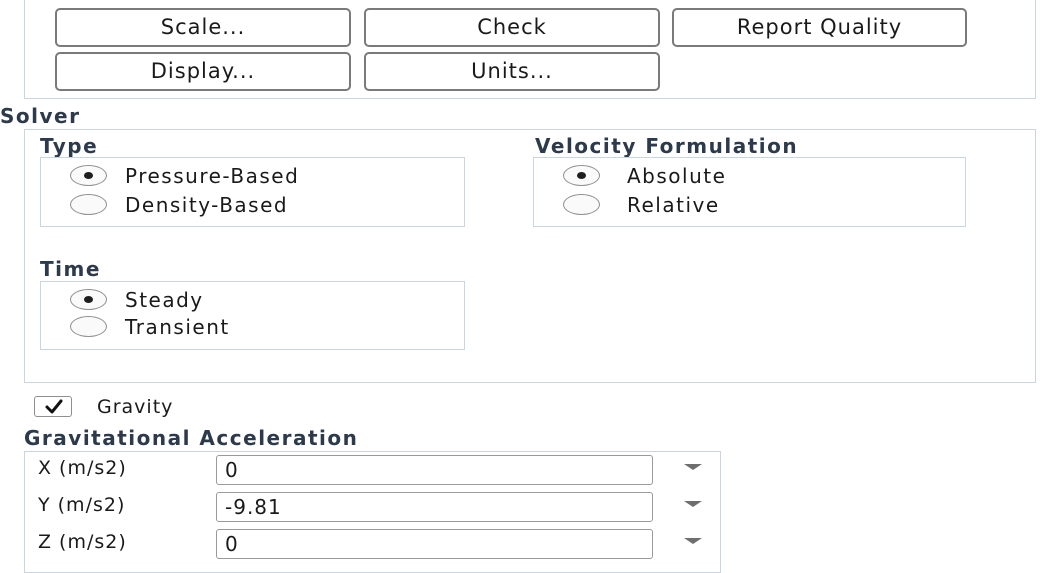  I want to click on radio-label: Relative, so click(673, 205).